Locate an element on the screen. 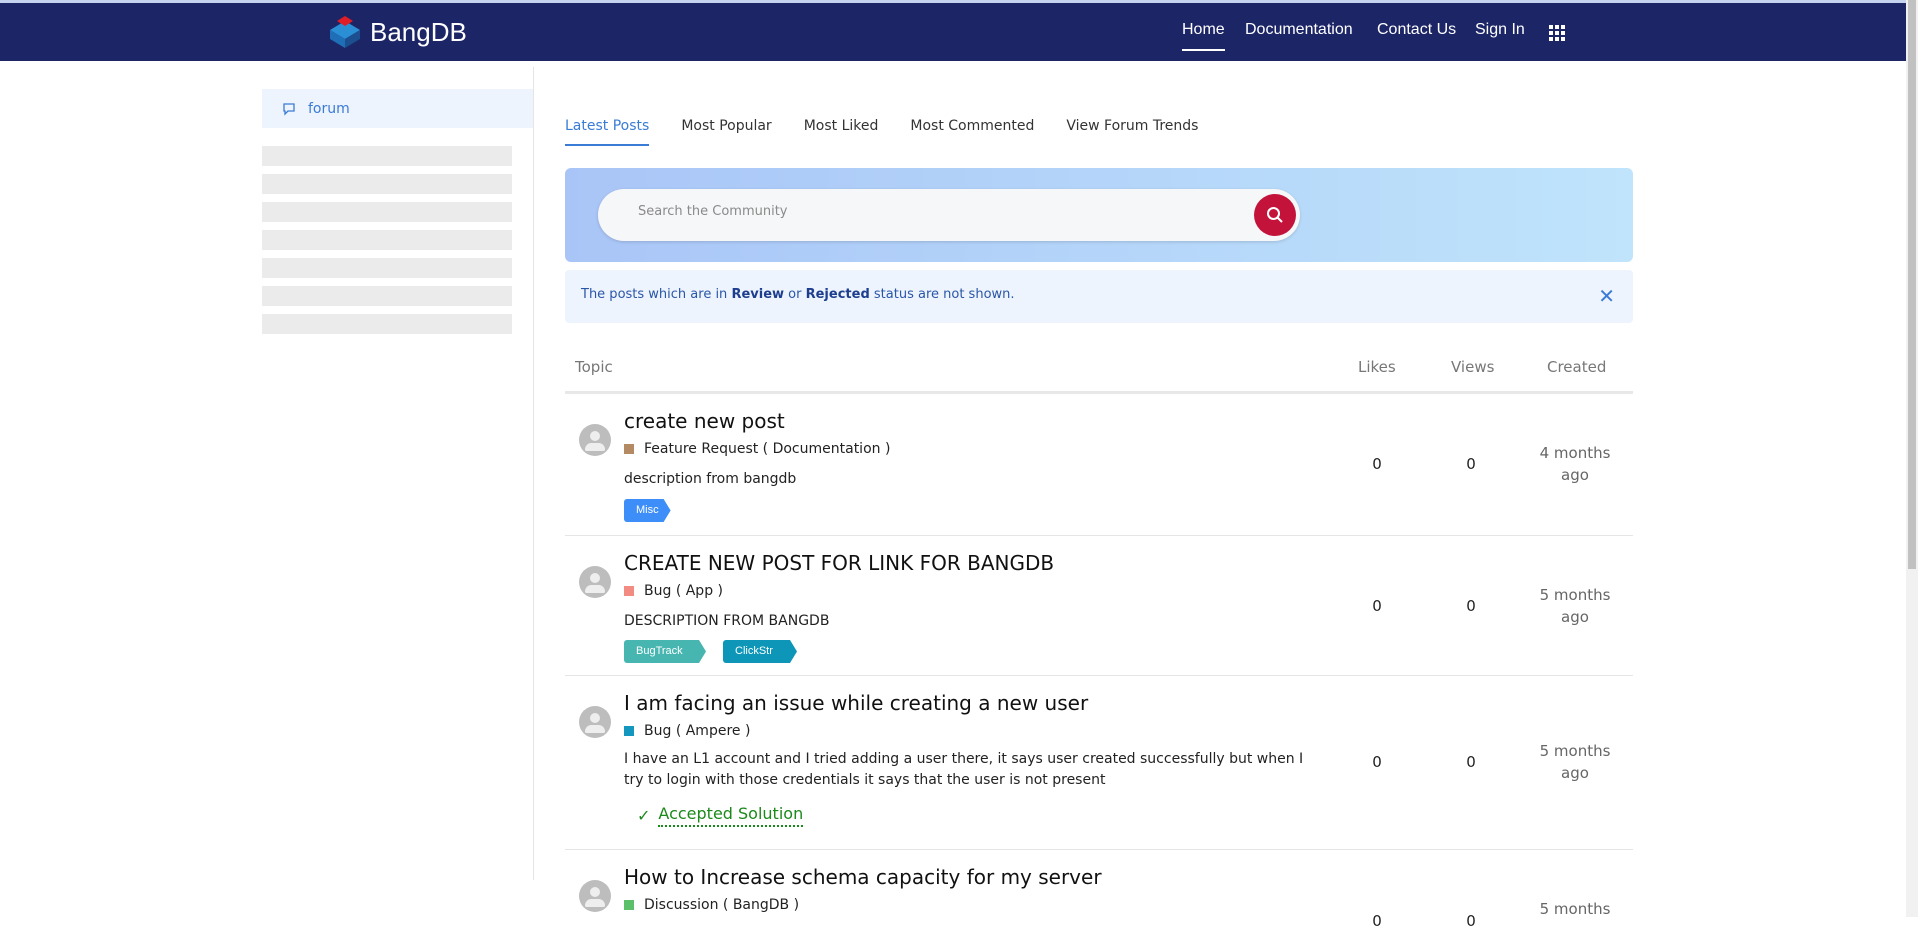 The width and height of the screenshot is (1918, 930). post-category: Discussion ( BangDB ) is located at coordinates (711, 905).